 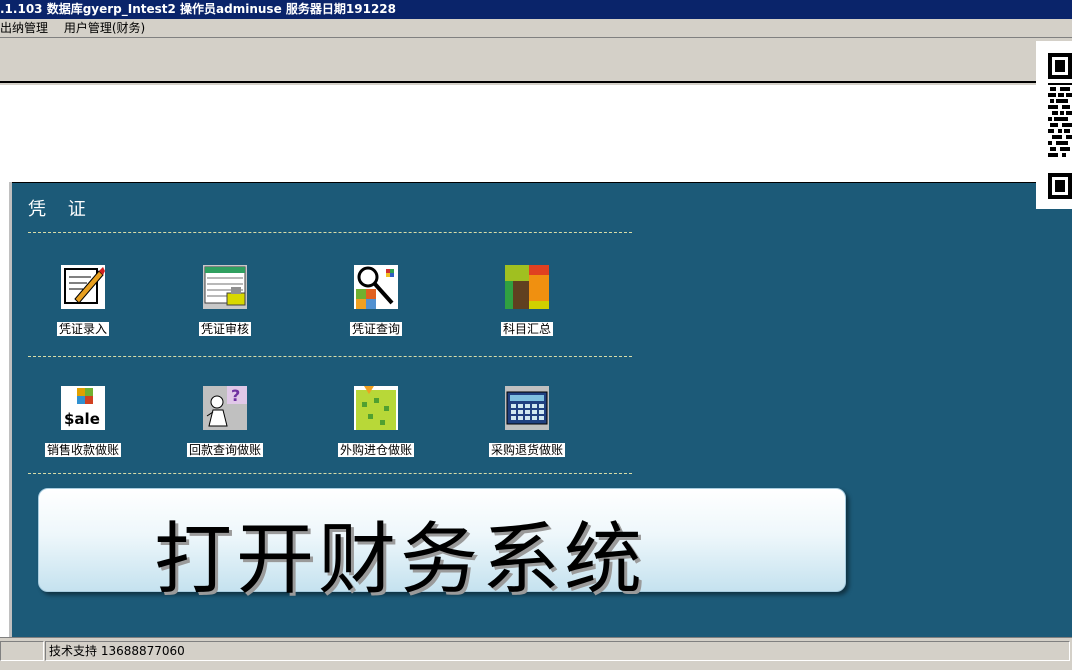 I want to click on calculator-icon, so click(x=527, y=408).